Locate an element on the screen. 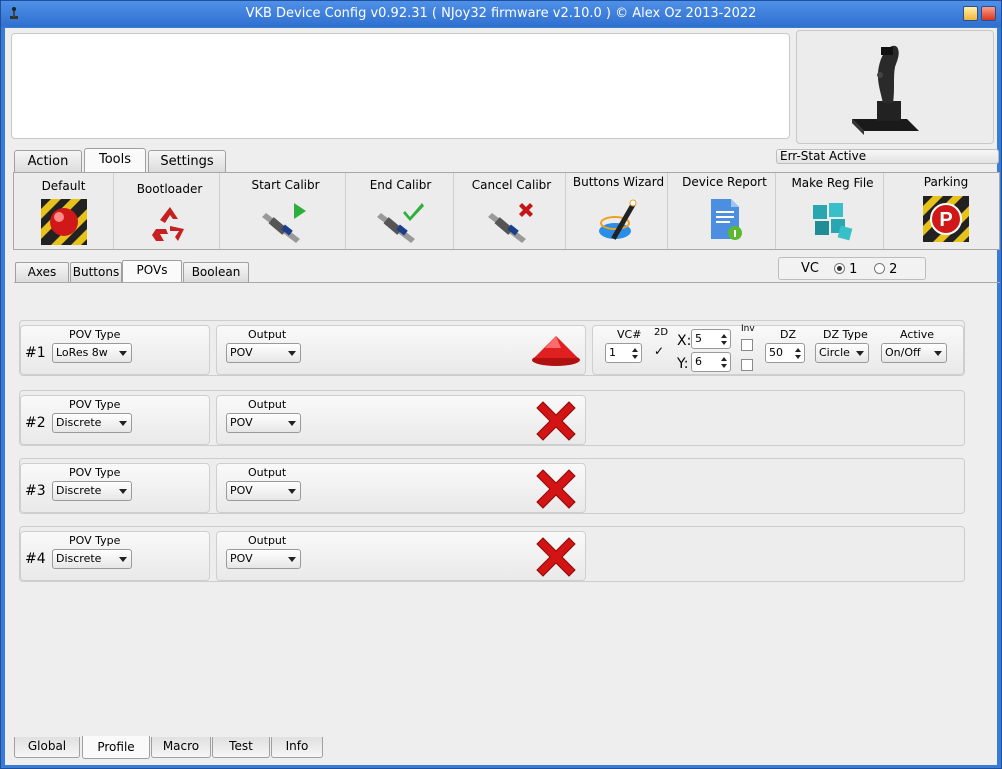 The width and height of the screenshot is (1002, 769). end-calibr-button: End Calibr is located at coordinates (401, 211).